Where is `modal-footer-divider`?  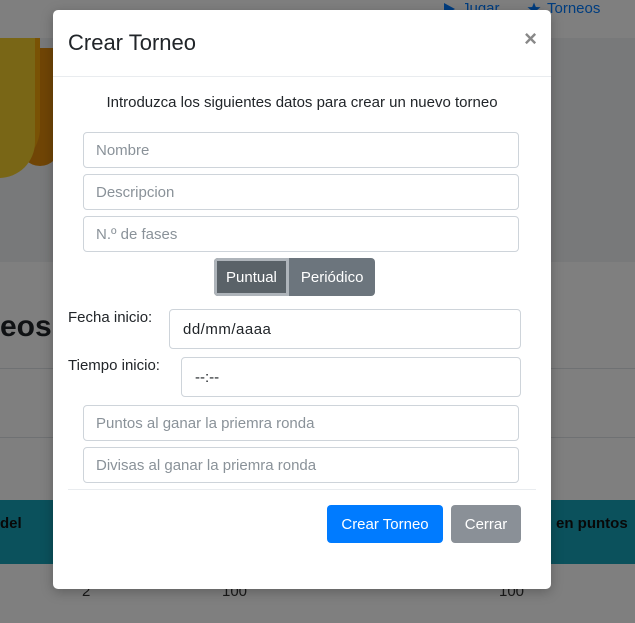 modal-footer-divider is located at coordinates (302, 489).